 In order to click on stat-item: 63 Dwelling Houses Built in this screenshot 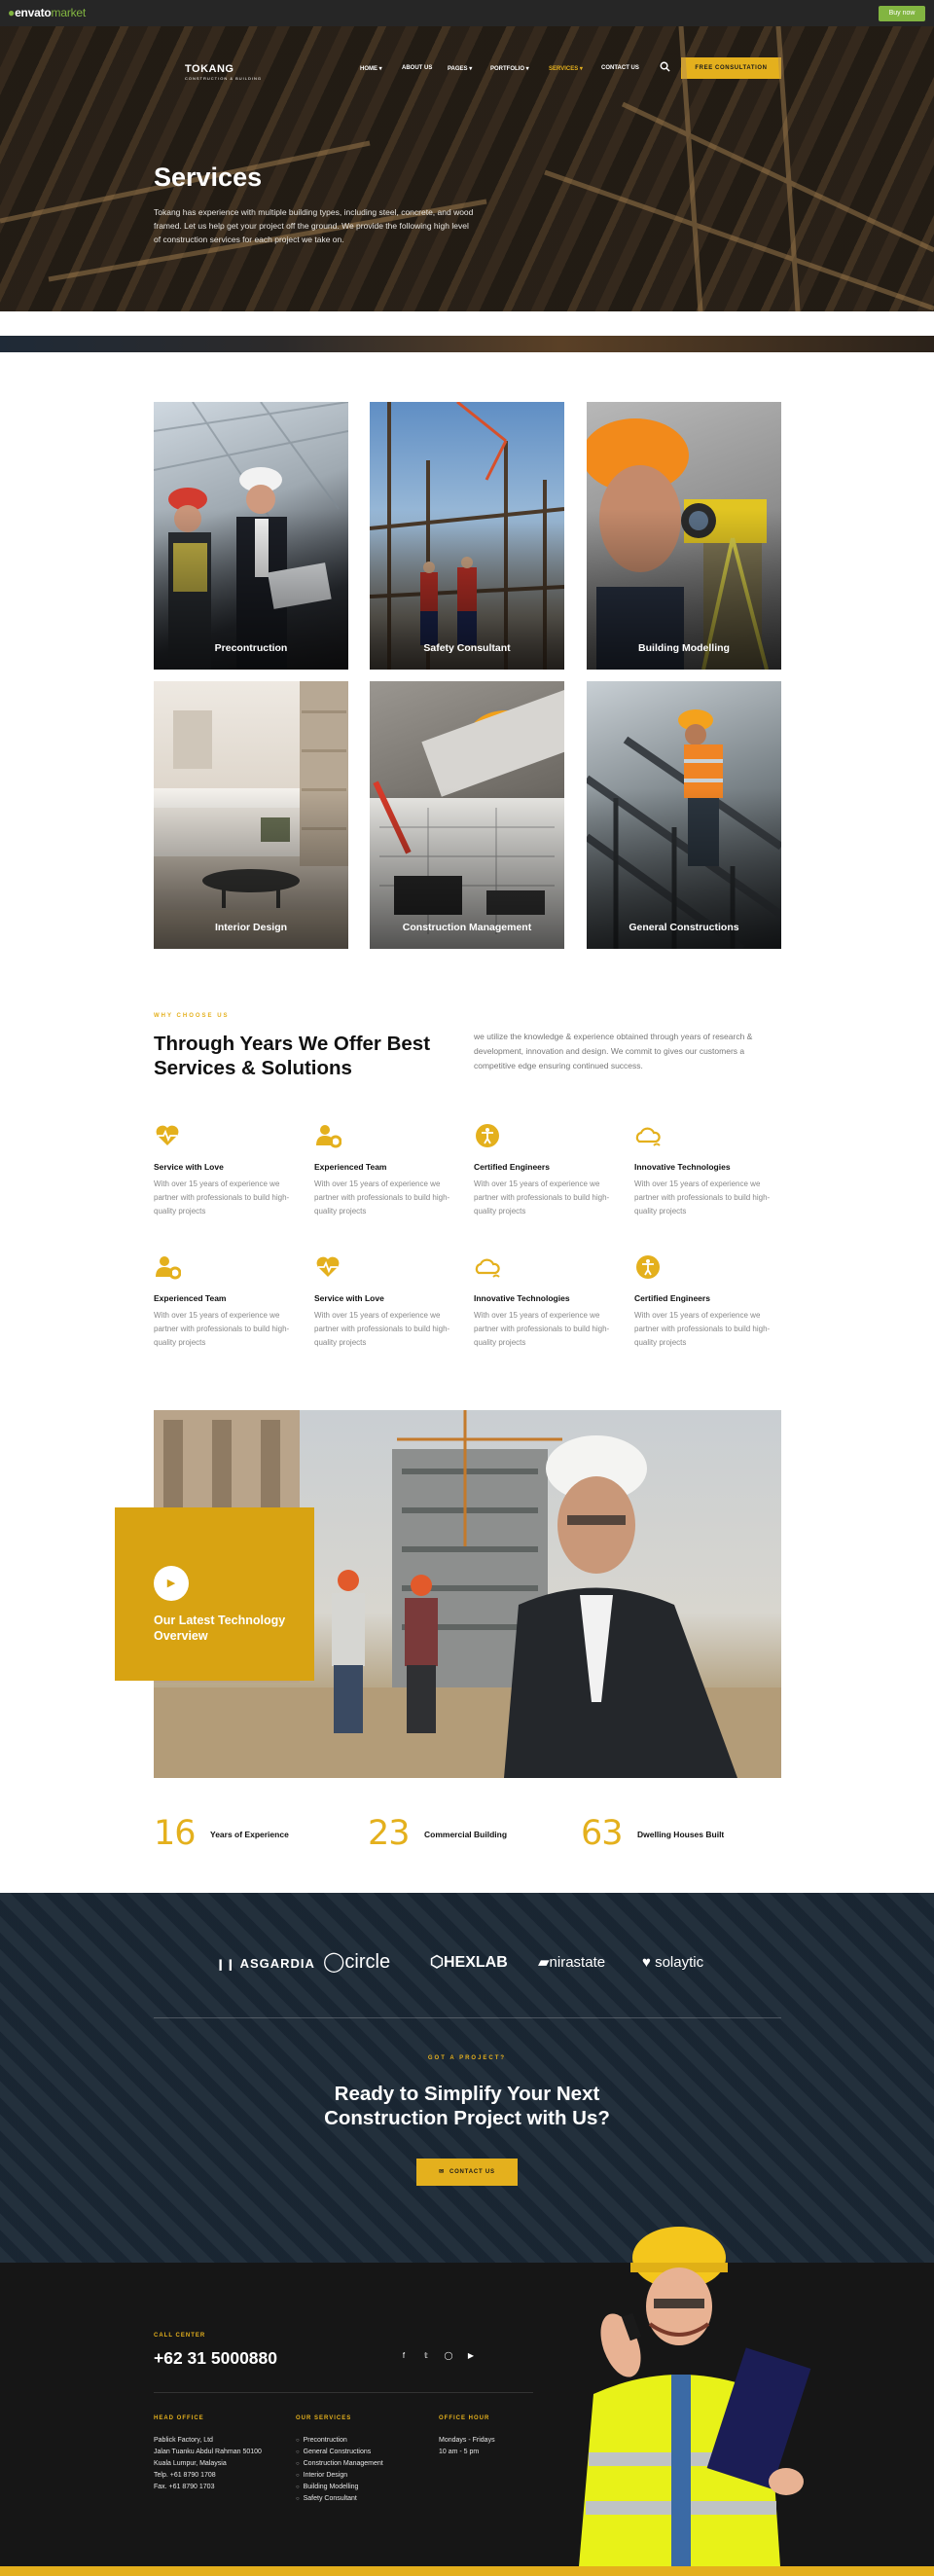, I will do `click(681, 1833)`.